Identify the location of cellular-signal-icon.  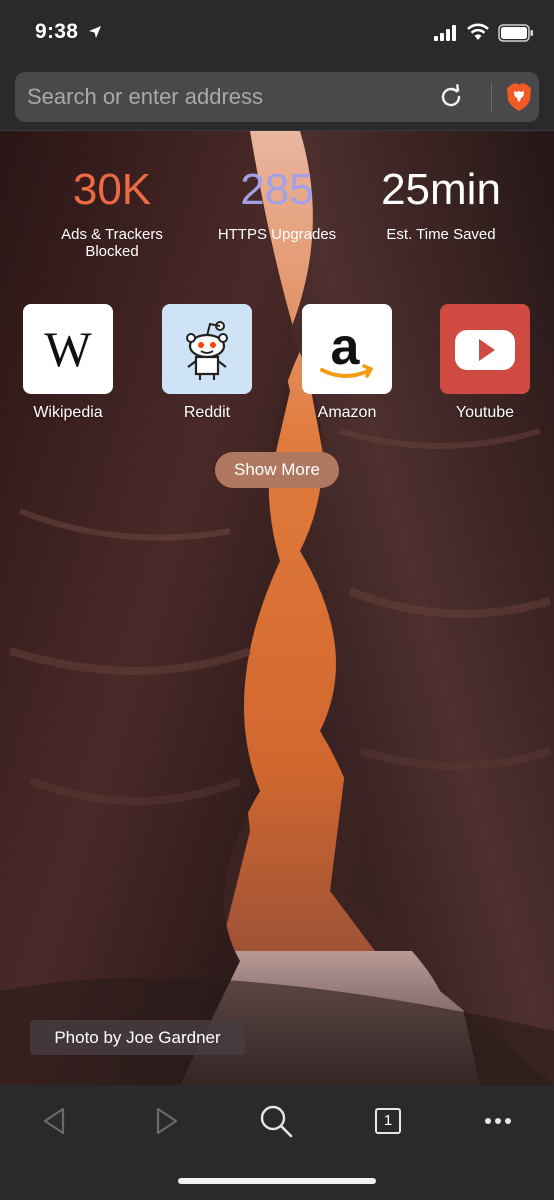
(445, 33).